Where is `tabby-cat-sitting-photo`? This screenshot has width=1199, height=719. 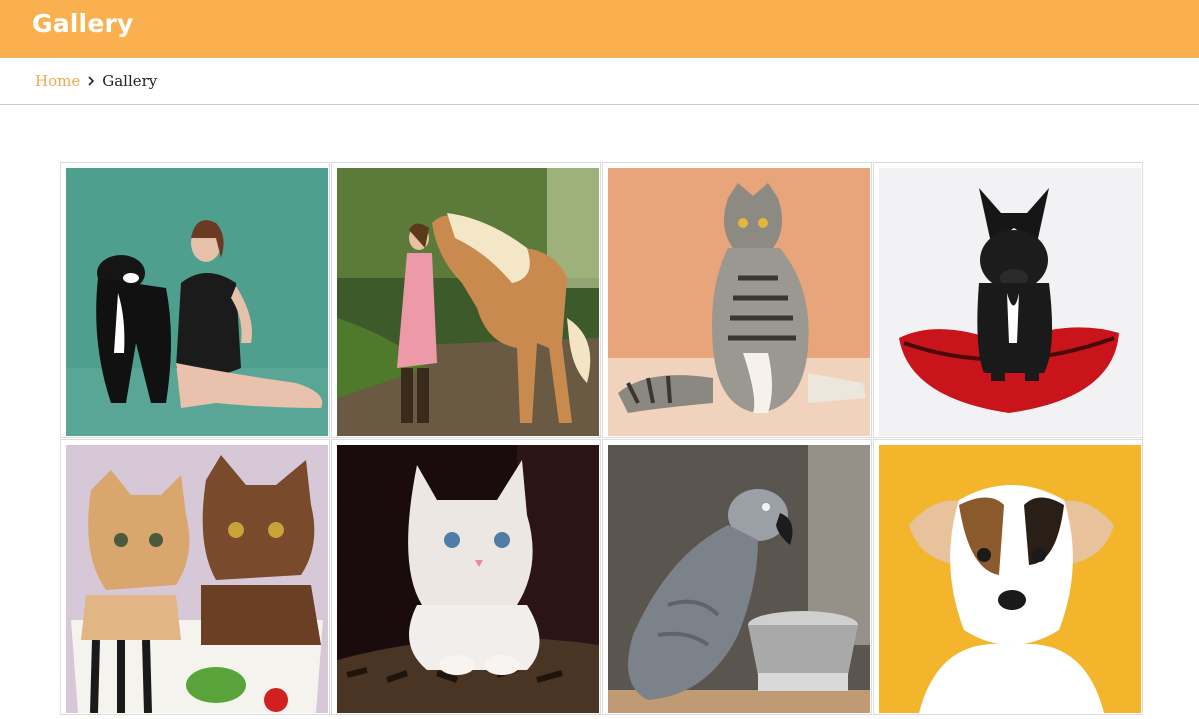
tabby-cat-sitting-photo is located at coordinates (739, 302).